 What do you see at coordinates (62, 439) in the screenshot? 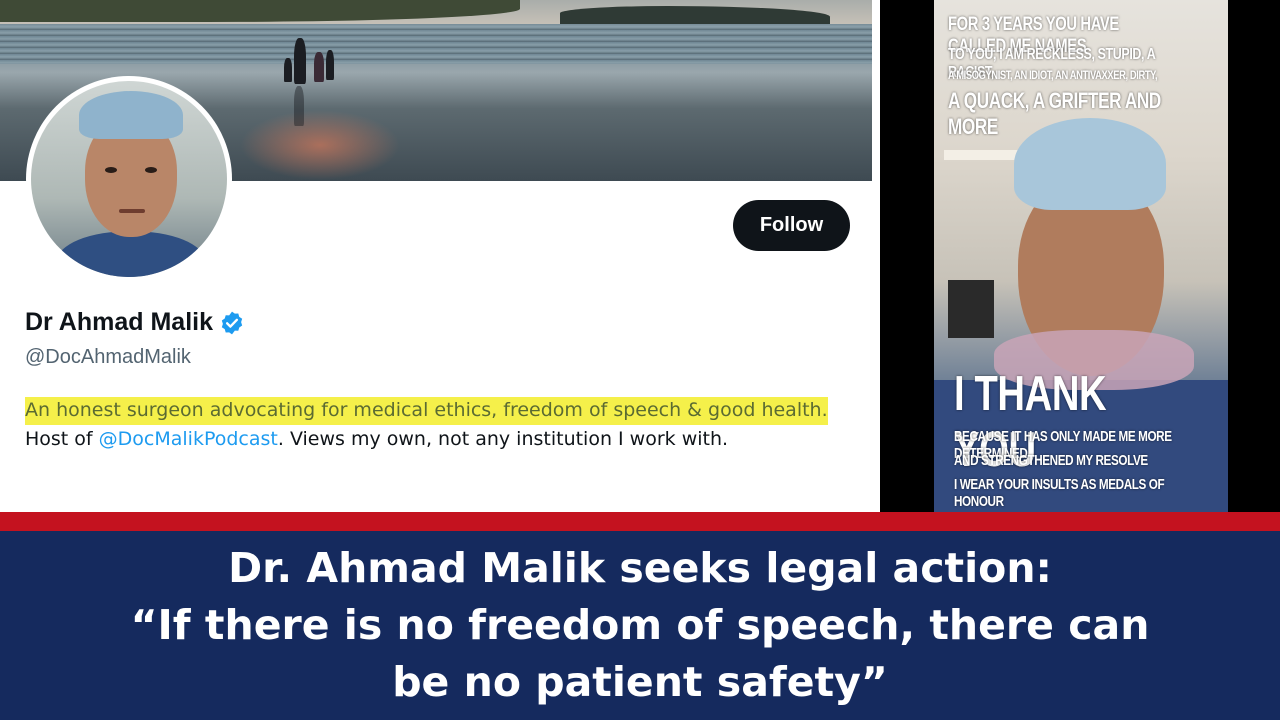
I see `bio-text: Host of` at bounding box center [62, 439].